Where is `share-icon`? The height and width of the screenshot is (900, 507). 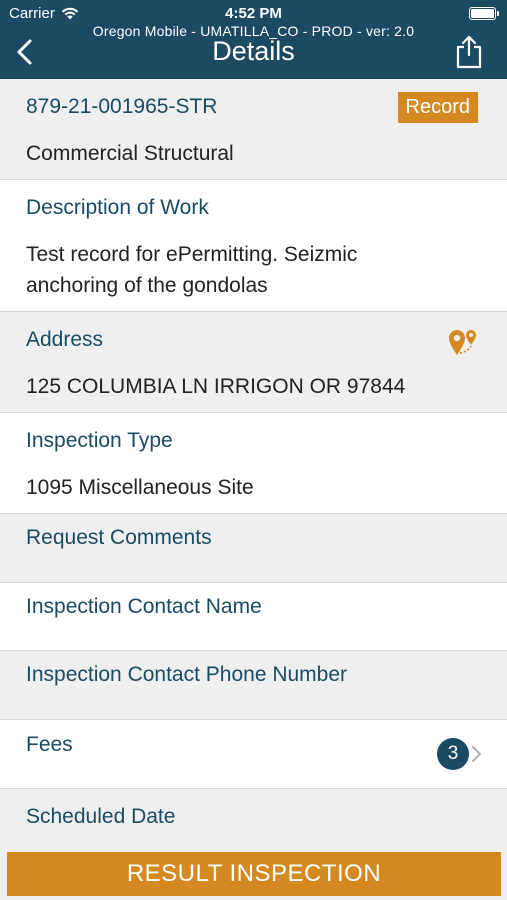 share-icon is located at coordinates (469, 52).